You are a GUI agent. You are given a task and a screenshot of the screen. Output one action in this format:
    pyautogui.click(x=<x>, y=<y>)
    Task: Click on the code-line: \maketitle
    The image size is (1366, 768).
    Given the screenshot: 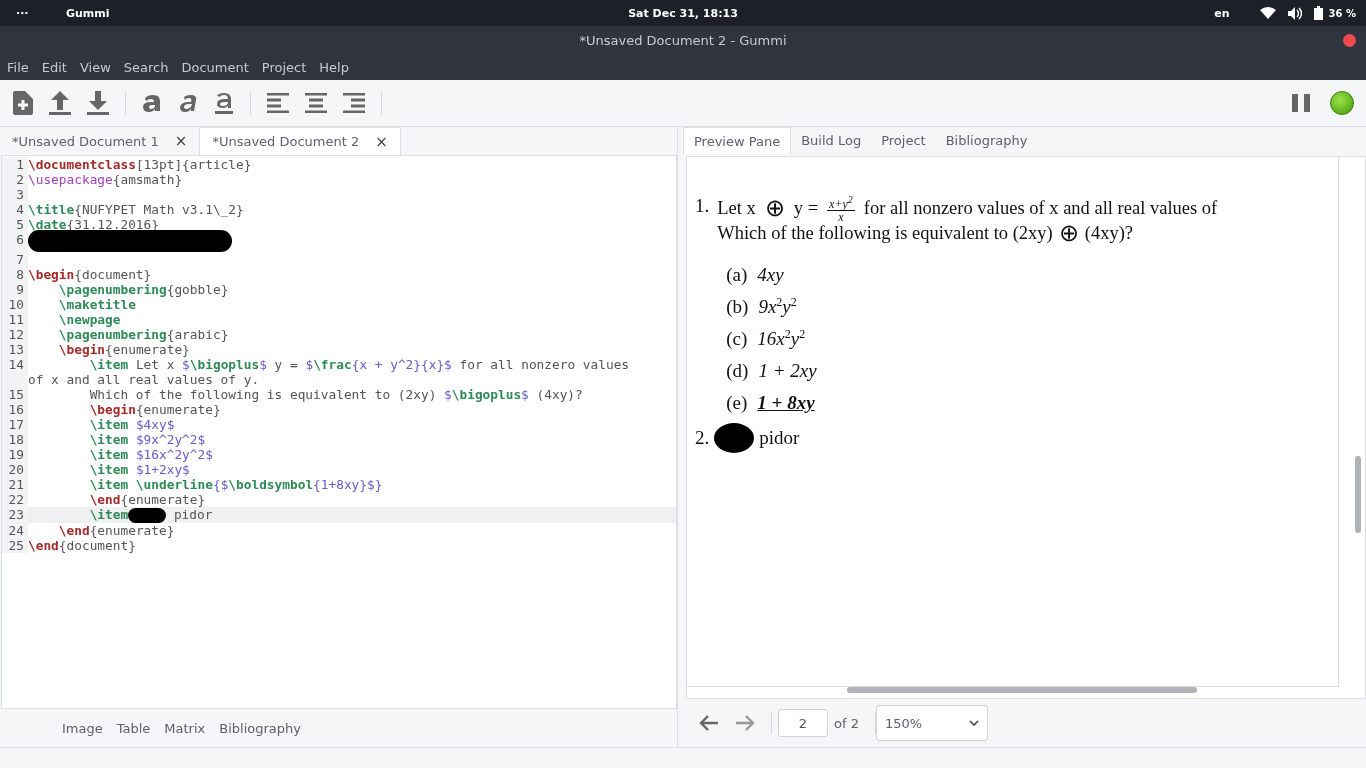 What is the action you would take?
    pyautogui.click(x=96, y=304)
    